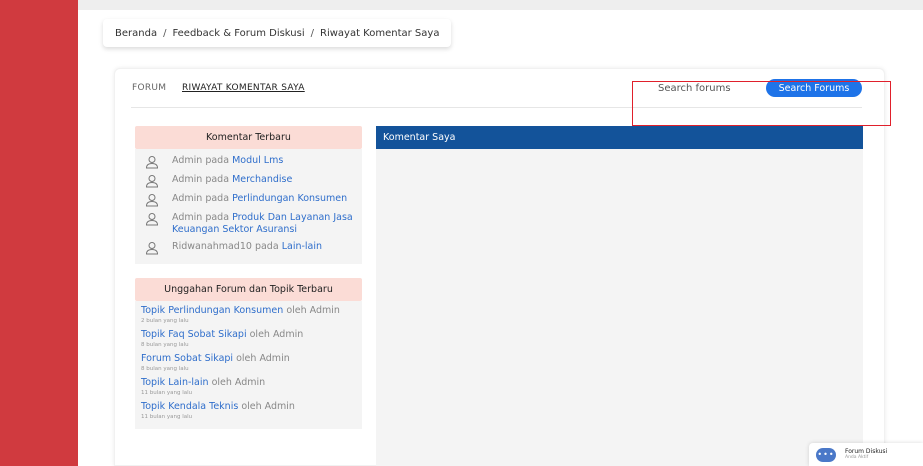 This screenshot has width=923, height=466. What do you see at coordinates (194, 334) in the screenshot?
I see `post-title-link: Topik Faq Sobat Sikapi` at bounding box center [194, 334].